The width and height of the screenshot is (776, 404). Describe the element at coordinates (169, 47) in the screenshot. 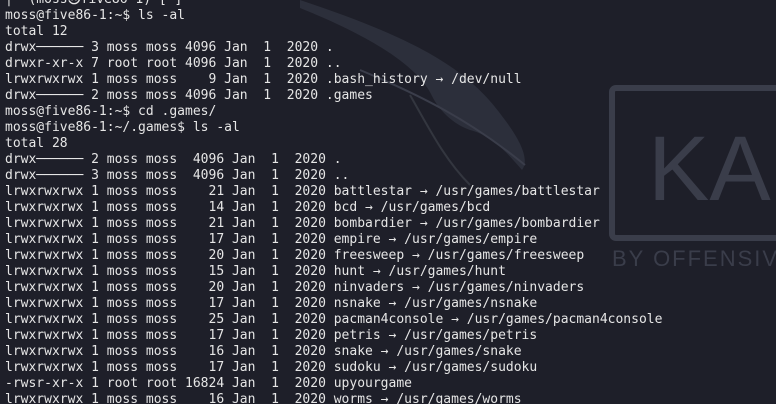

I see `terminal-line: drwx────── 3 moss moss 4096 Jan 1 2020 .` at that location.